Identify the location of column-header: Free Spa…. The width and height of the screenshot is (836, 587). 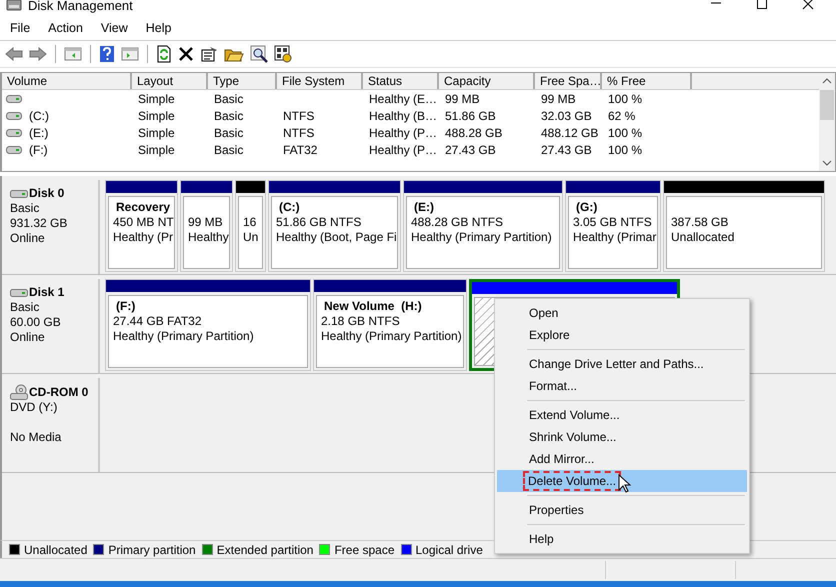
(568, 81).